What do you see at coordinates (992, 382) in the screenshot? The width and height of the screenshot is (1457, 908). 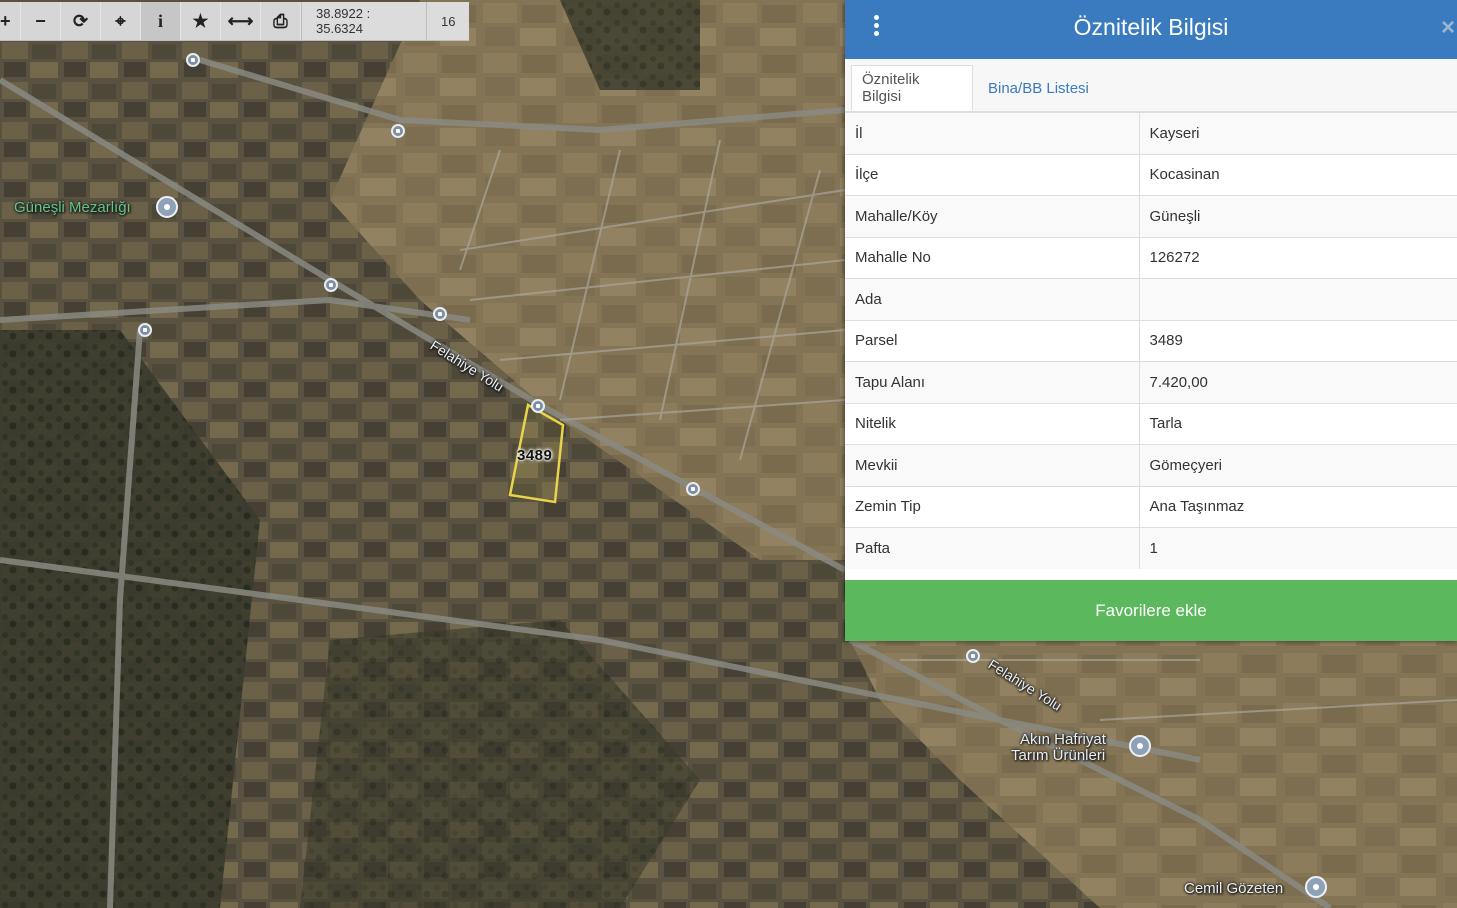 I see `attribute-key: Tapu Alanı` at bounding box center [992, 382].